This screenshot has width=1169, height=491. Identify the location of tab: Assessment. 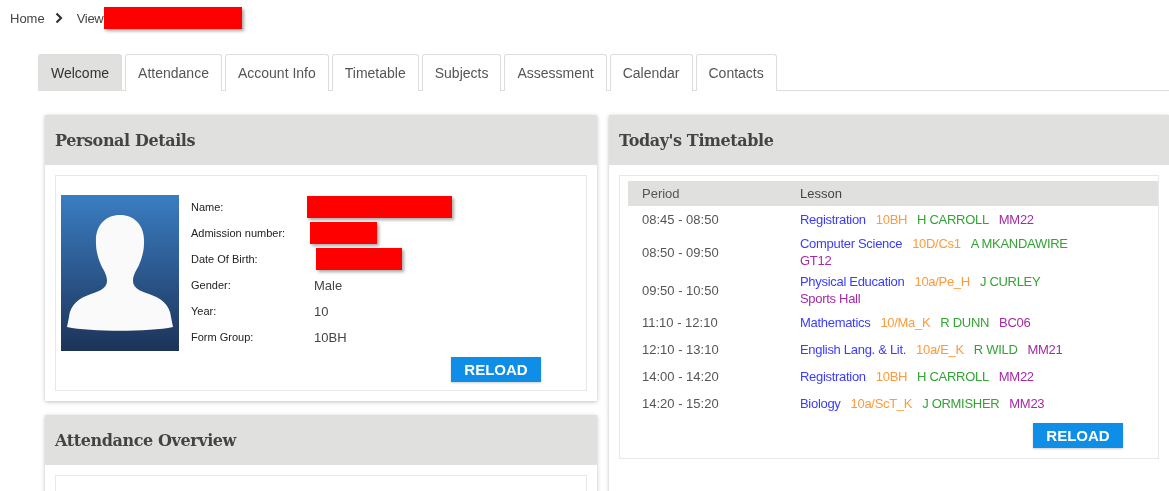
(555, 72).